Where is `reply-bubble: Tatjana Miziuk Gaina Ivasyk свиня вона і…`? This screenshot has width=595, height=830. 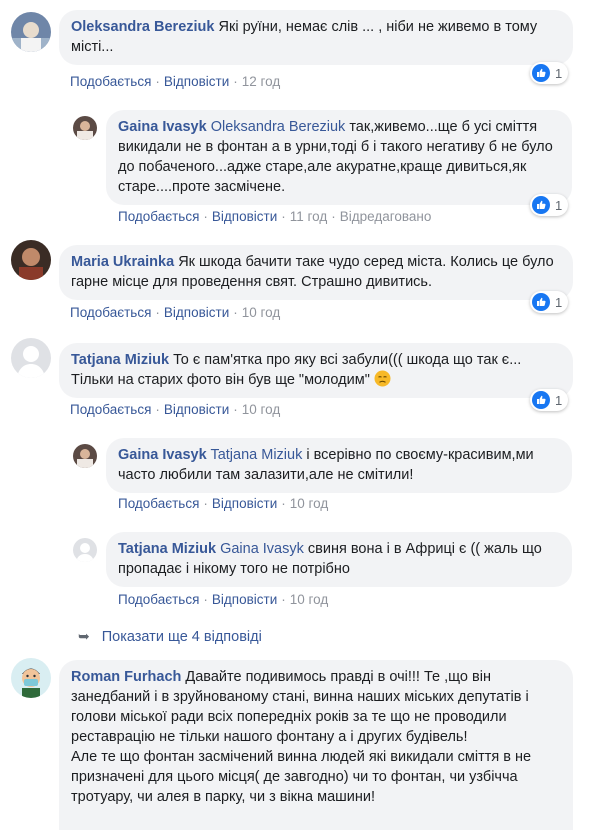 reply-bubble: Tatjana Miziuk Gaina Ivasyk свиня вона і… is located at coordinates (339, 559).